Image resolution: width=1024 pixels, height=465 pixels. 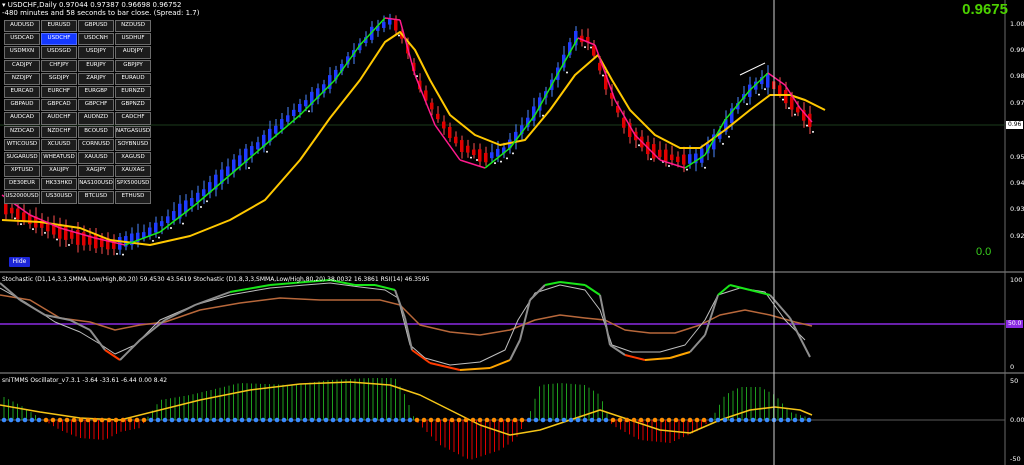 I want to click on symbol-button-xptusd: XPTUSD, so click(x=22, y=171).